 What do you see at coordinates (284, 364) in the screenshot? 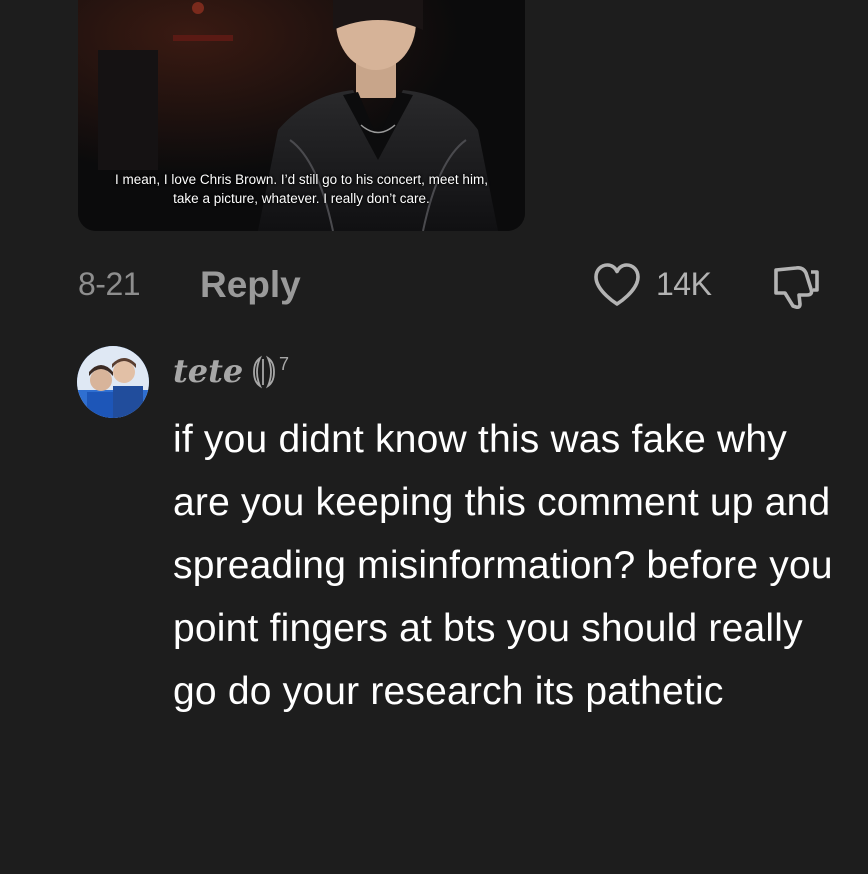
I see `badge-superscript: 7` at bounding box center [284, 364].